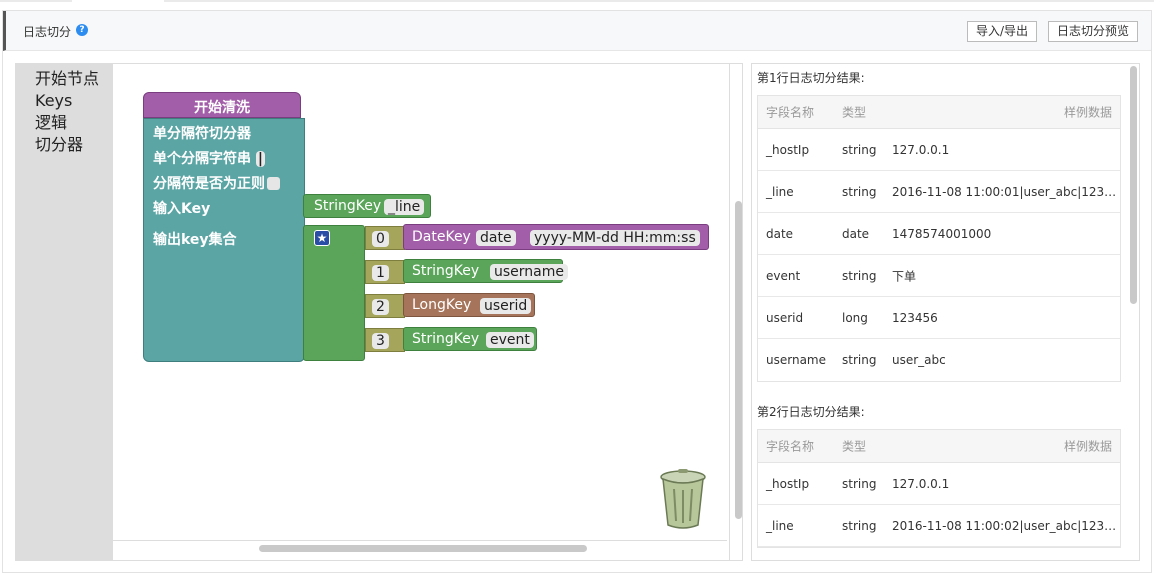 This screenshot has width=1154, height=576. I want to click on cell-sample: 下单, so click(904, 276).